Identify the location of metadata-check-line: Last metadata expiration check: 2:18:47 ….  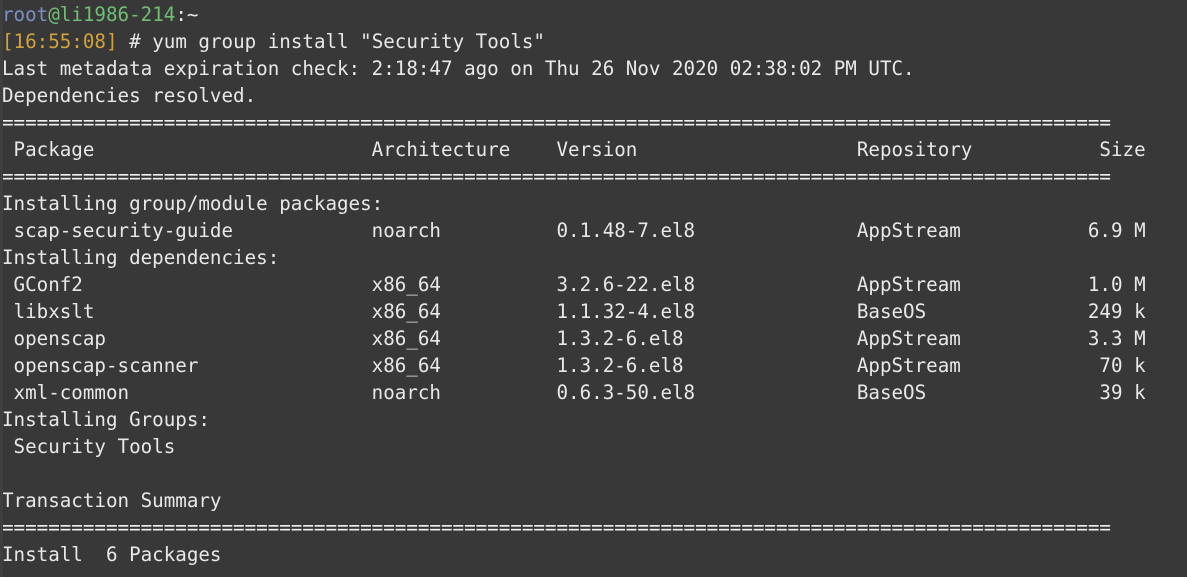
(458, 68).